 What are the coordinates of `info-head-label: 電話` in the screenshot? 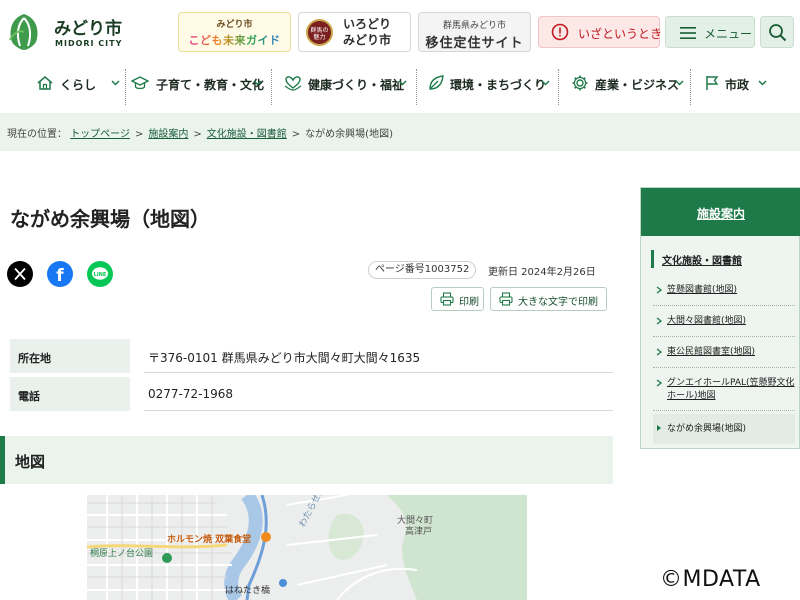 It's located at (29, 396).